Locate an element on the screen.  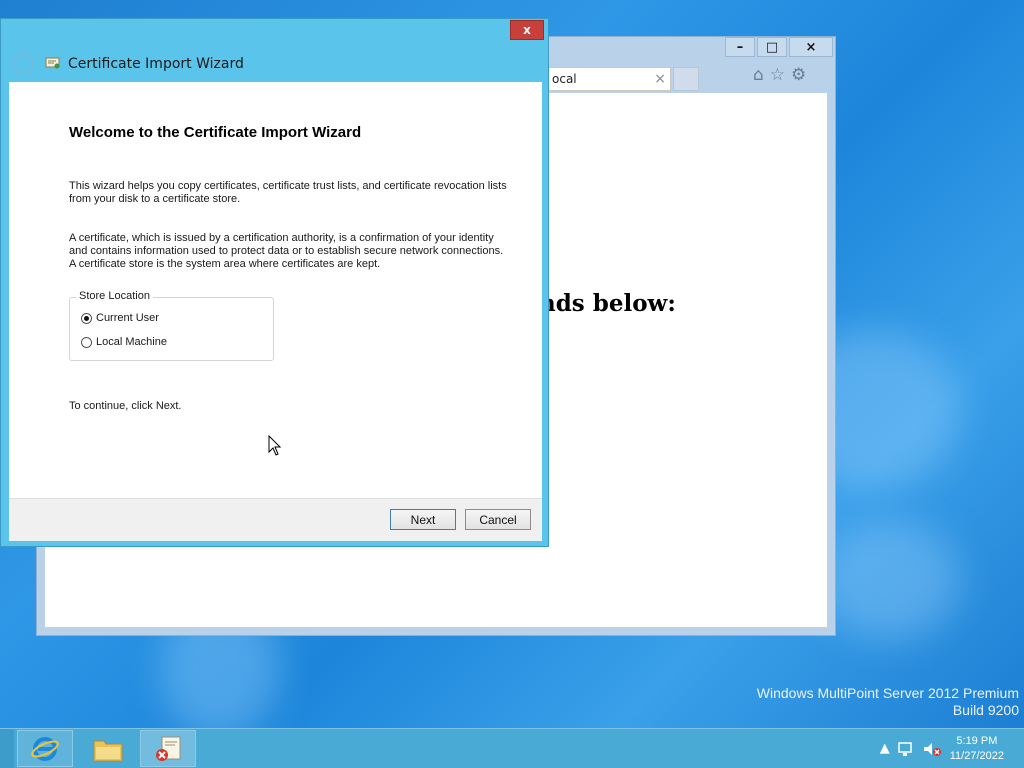
close-button: × is located at coordinates (811, 47).